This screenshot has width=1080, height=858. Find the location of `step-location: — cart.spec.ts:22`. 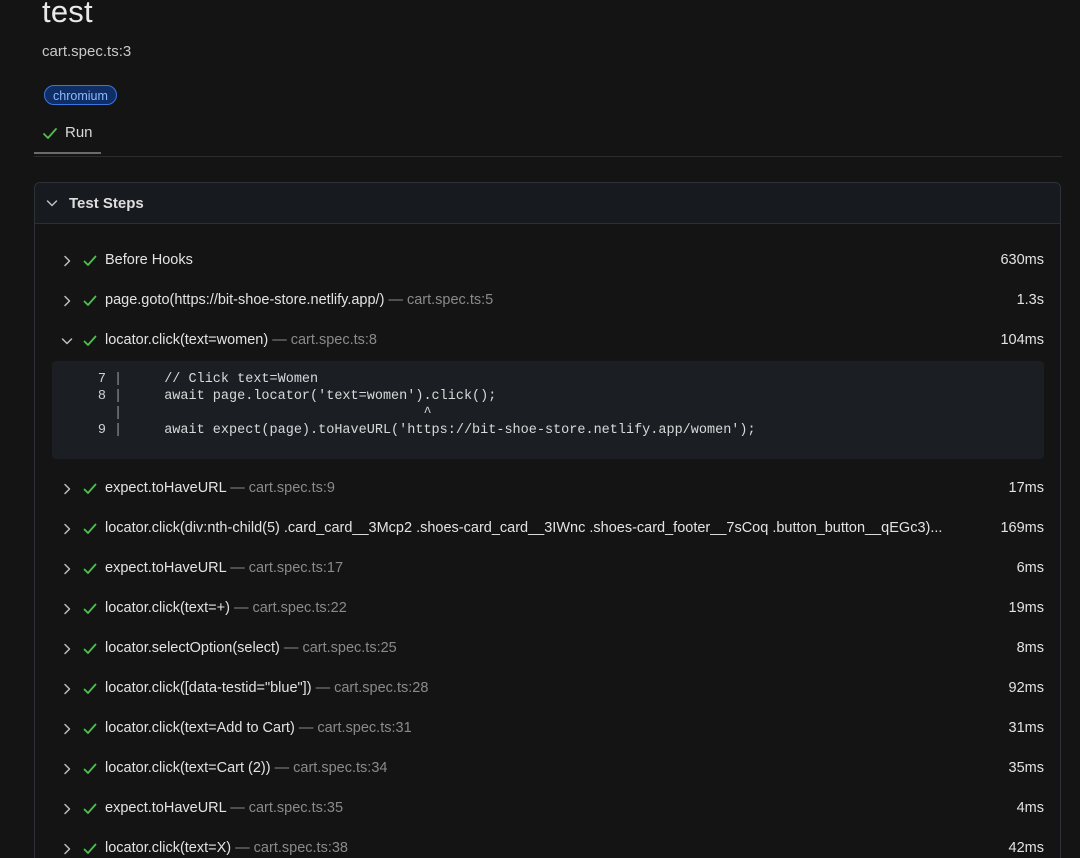

step-location: — cart.spec.ts:22 is located at coordinates (290, 608).